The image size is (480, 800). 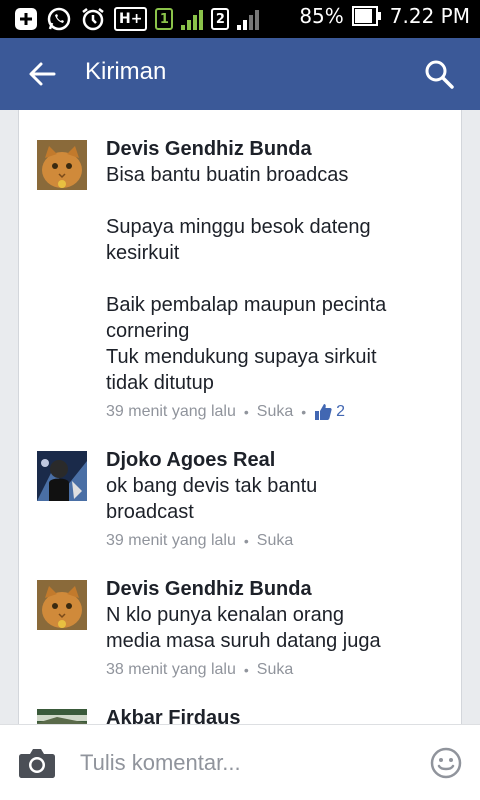 What do you see at coordinates (212, 486) in the screenshot?
I see `comment-text-line: ok bang devis tak bantu` at bounding box center [212, 486].